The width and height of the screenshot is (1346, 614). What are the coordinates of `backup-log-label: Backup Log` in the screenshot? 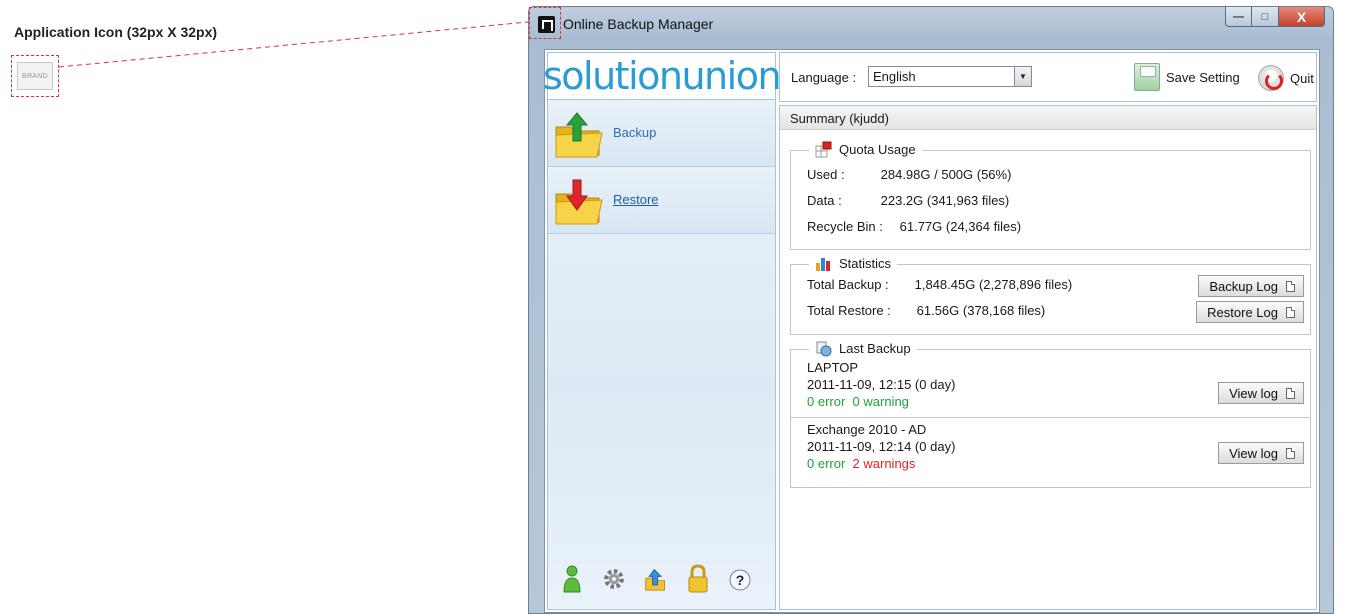 It's located at (1243, 286).